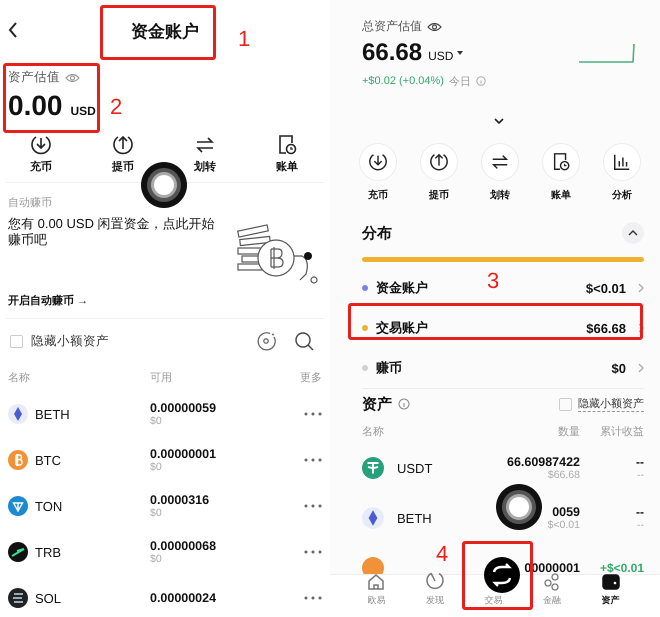 This screenshot has height=617, width=660. I want to click on earn-message: 您有 0.00 USD 闲置资金，点此开始赚币吧, so click(114, 232).